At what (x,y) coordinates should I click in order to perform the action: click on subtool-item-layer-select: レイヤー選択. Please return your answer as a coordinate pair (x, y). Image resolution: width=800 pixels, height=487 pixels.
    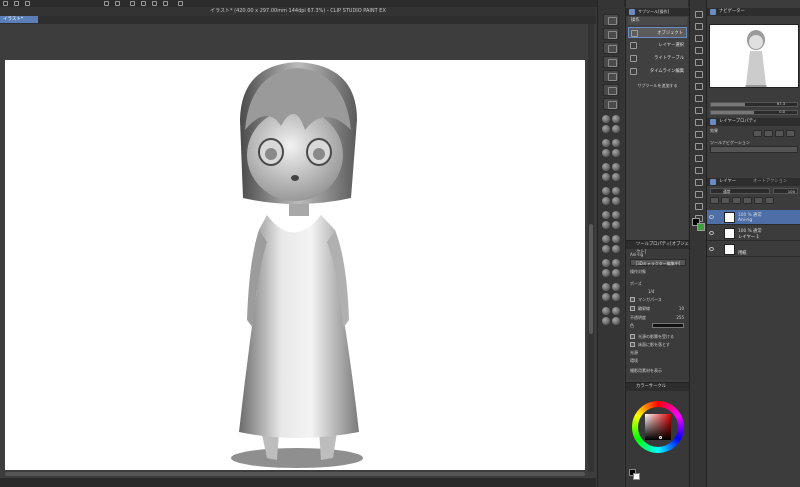
    Looking at the image, I should click on (657, 45).